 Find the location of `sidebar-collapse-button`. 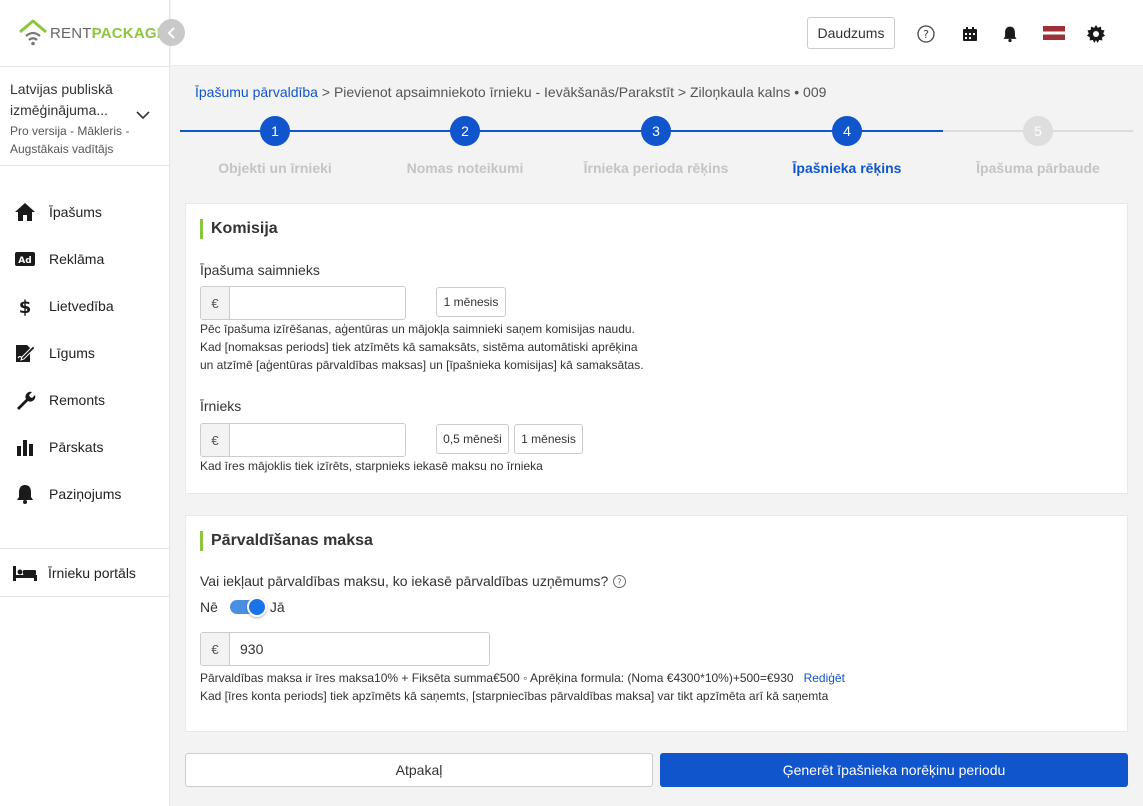

sidebar-collapse-button is located at coordinates (171, 32).